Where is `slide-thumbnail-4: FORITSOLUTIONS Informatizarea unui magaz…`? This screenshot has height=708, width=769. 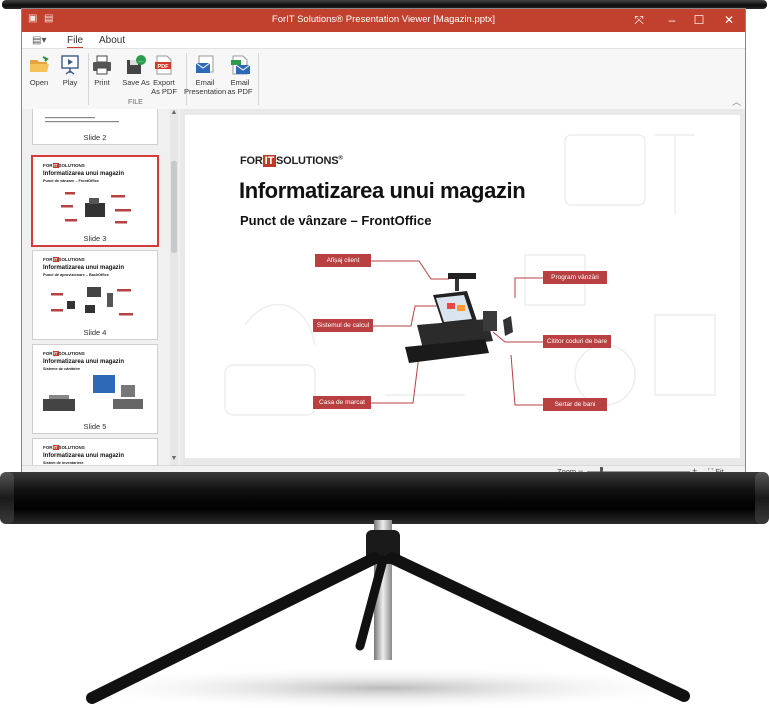 slide-thumbnail-4: FORITSOLUTIONS Informatizarea unui magaz… is located at coordinates (95, 295).